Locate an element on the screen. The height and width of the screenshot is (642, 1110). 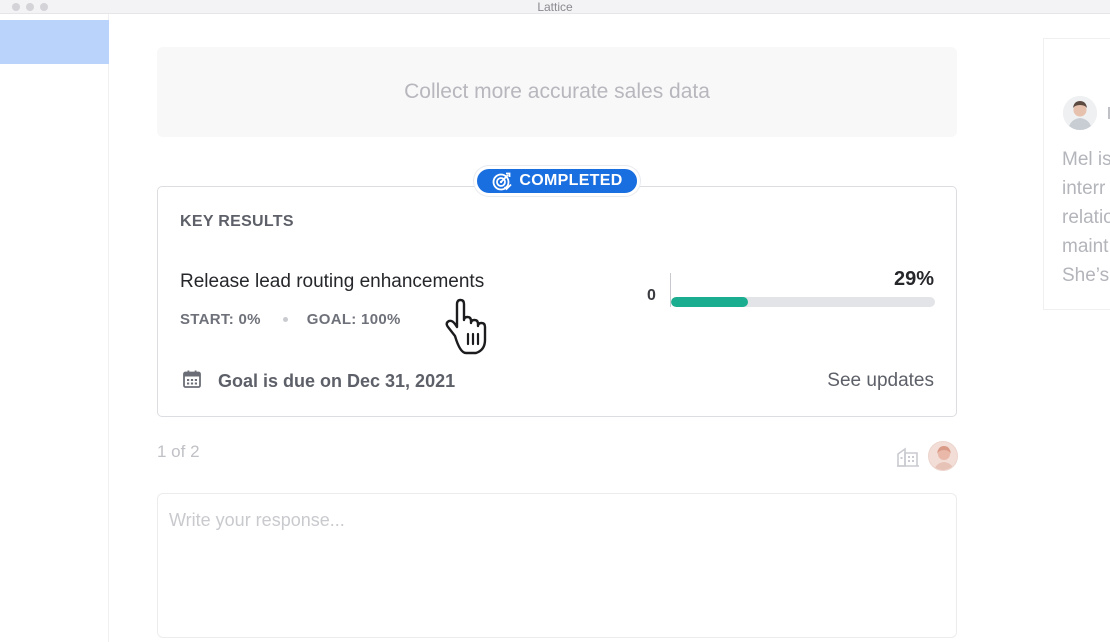
due-date-row: Goal is due on Dec 31, 2021 is located at coordinates (318, 381).